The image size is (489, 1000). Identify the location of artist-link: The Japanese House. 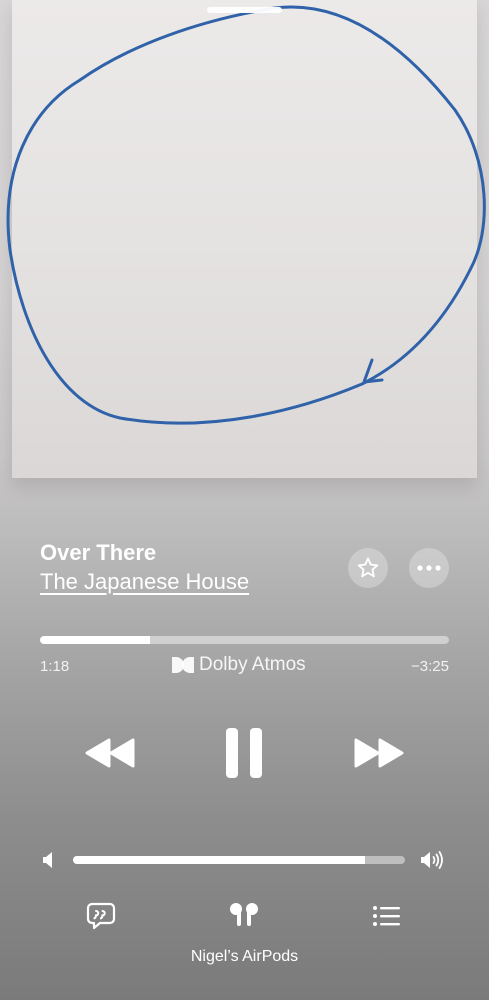
(144, 582).